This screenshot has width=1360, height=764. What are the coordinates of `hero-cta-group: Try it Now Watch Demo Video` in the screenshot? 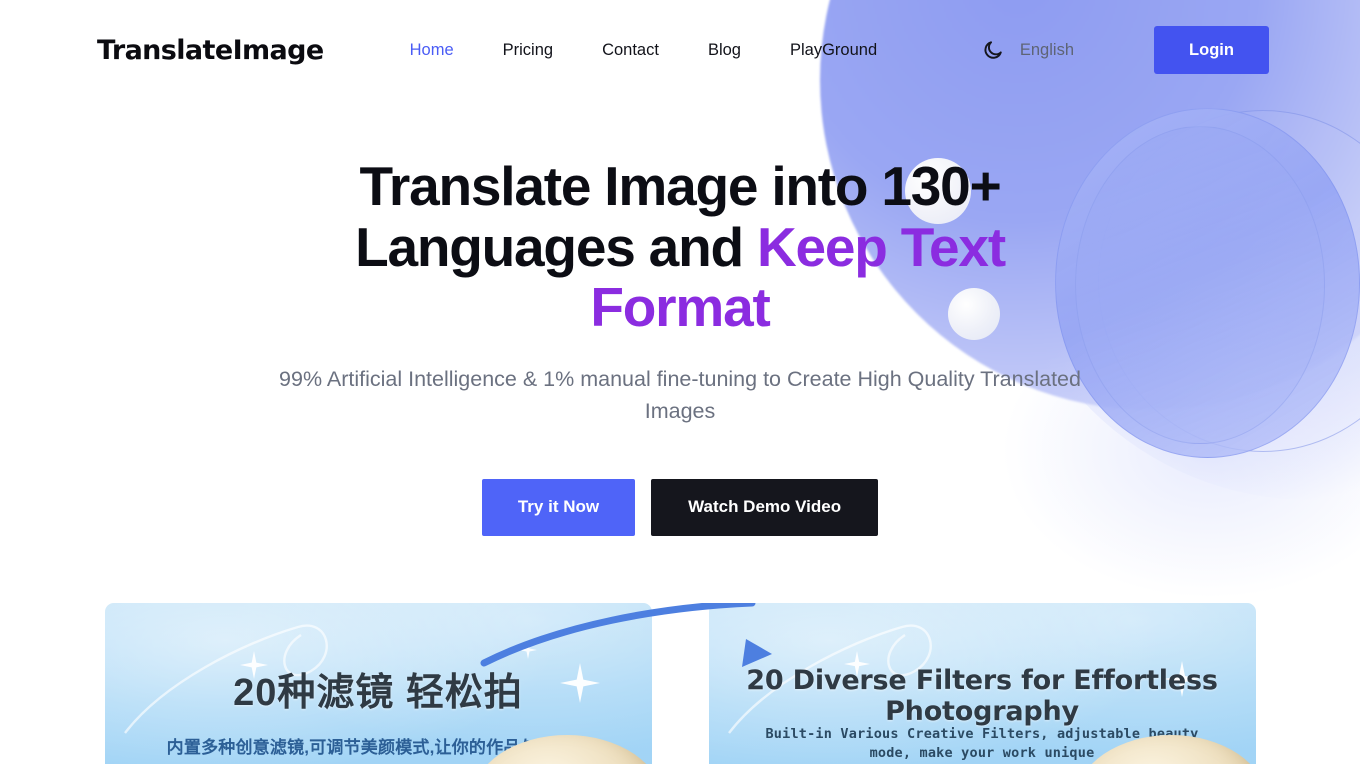 It's located at (680, 507).